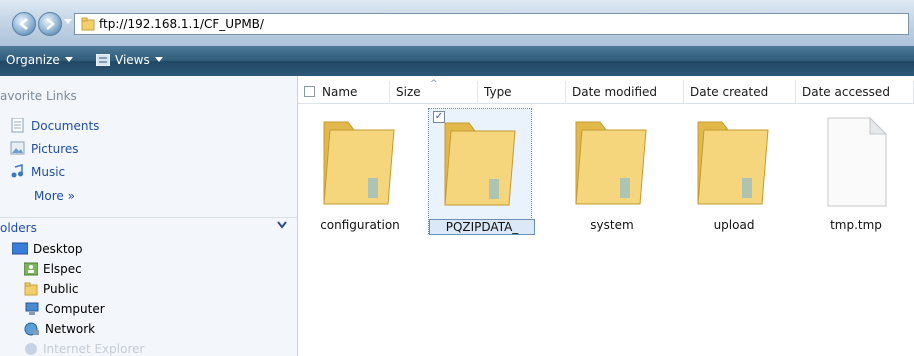  I want to click on music-icon, so click(17, 171).